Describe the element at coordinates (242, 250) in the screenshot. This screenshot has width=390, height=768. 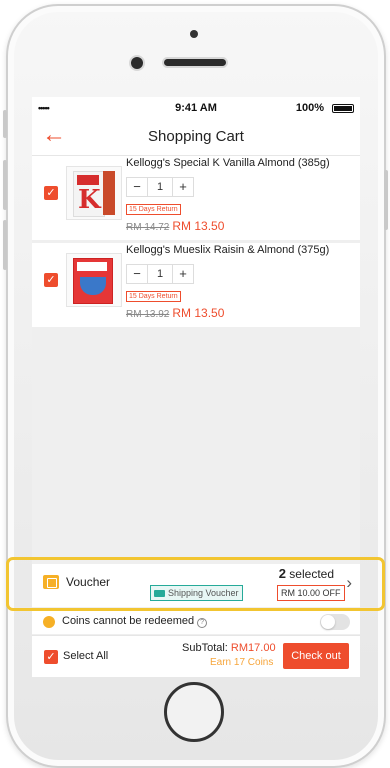
I see `product-name: Kellogg's Mueslix Raisin & Almond (375g)` at that location.